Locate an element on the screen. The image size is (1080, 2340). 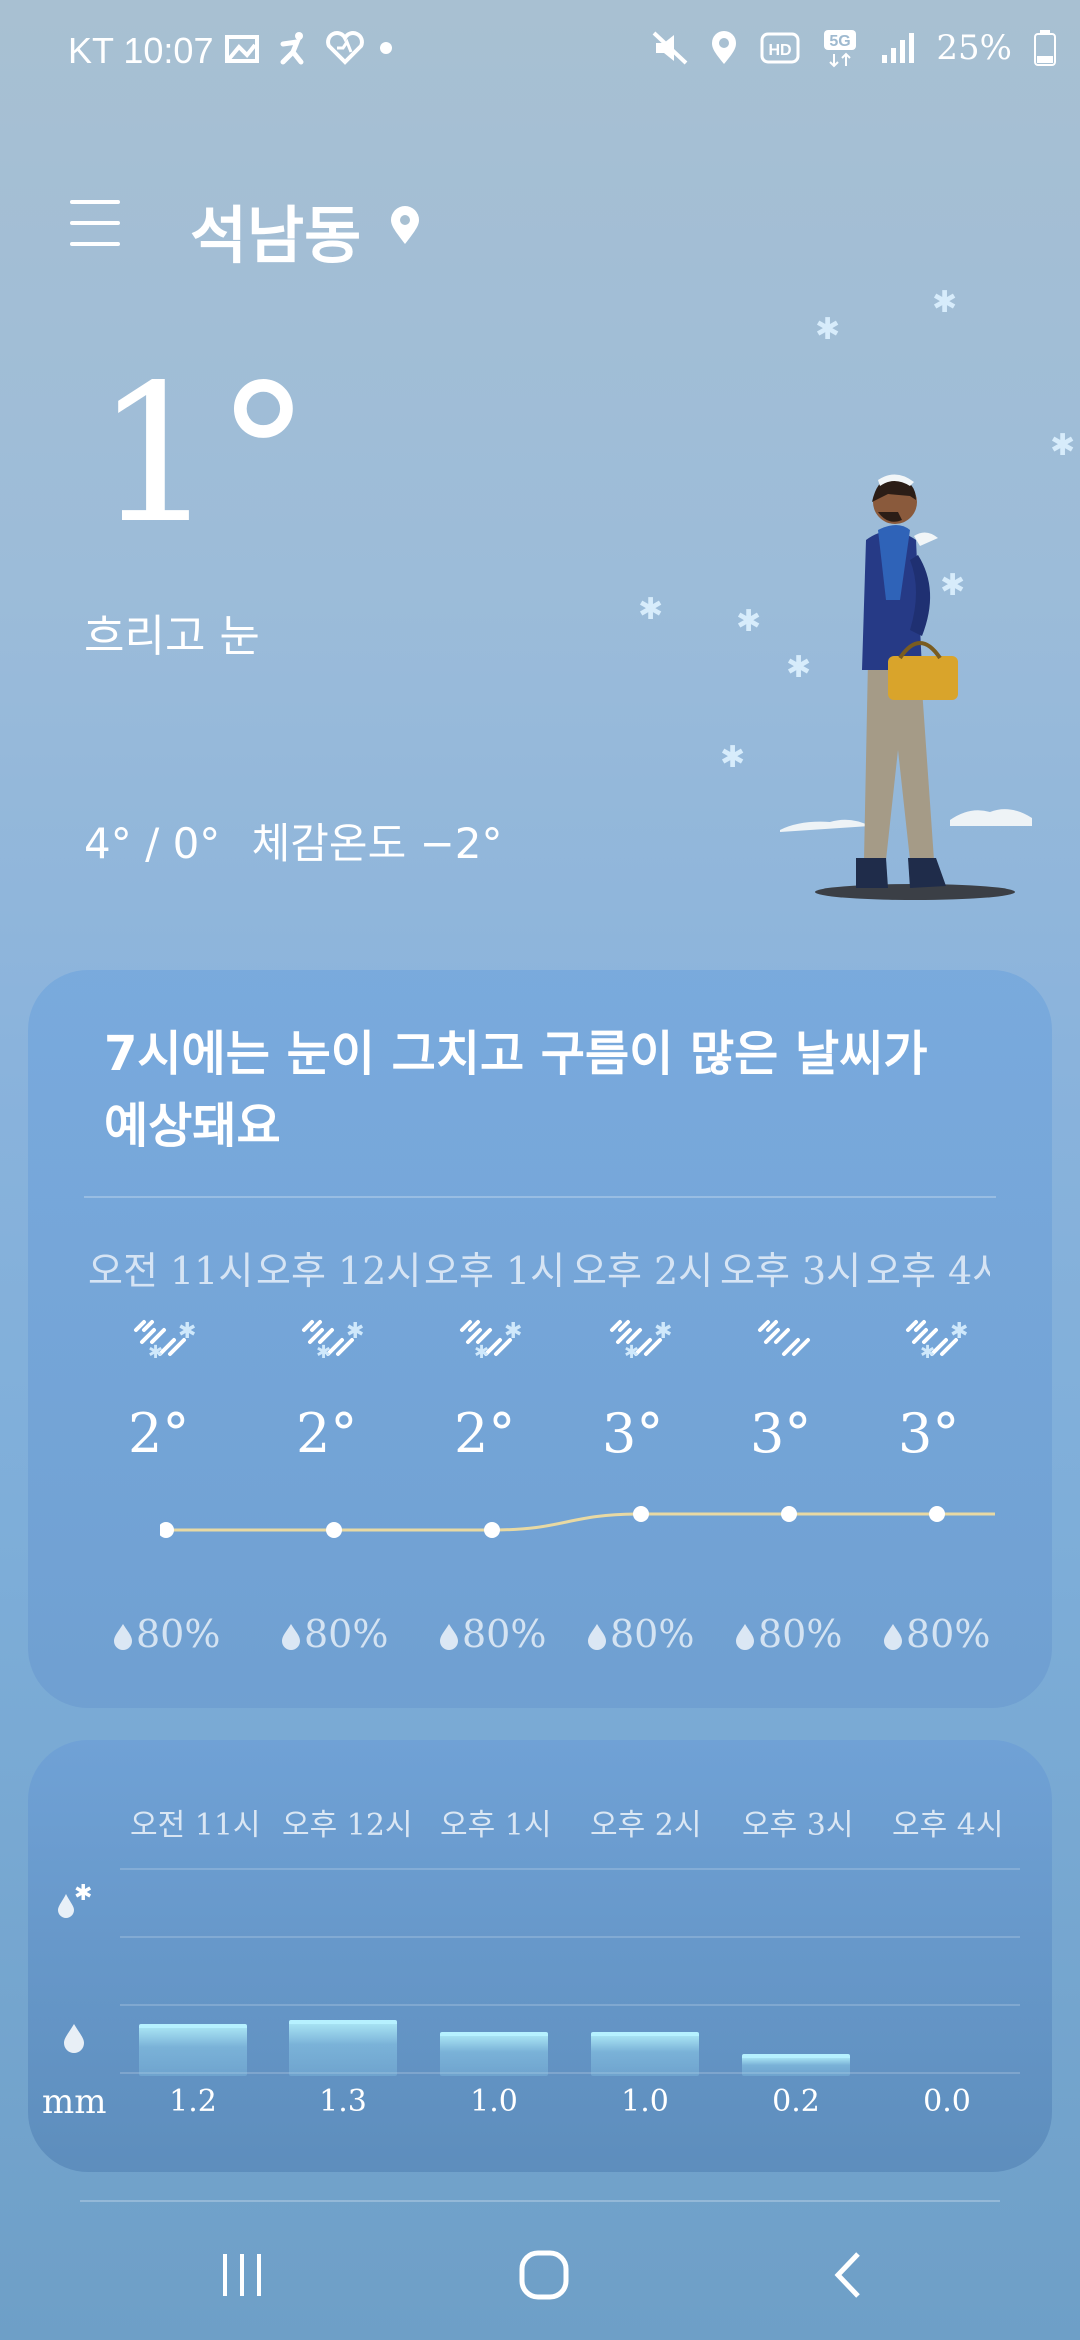
heart-icon is located at coordinates (345, 48).